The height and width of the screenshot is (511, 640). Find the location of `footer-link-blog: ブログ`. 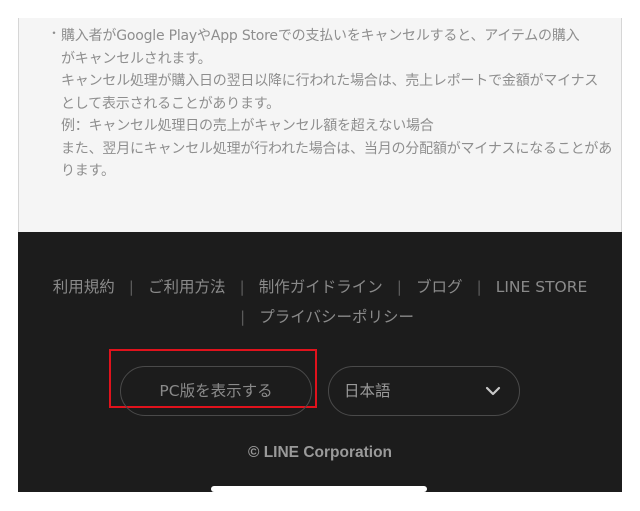

footer-link-blog: ブログ is located at coordinates (439, 287).